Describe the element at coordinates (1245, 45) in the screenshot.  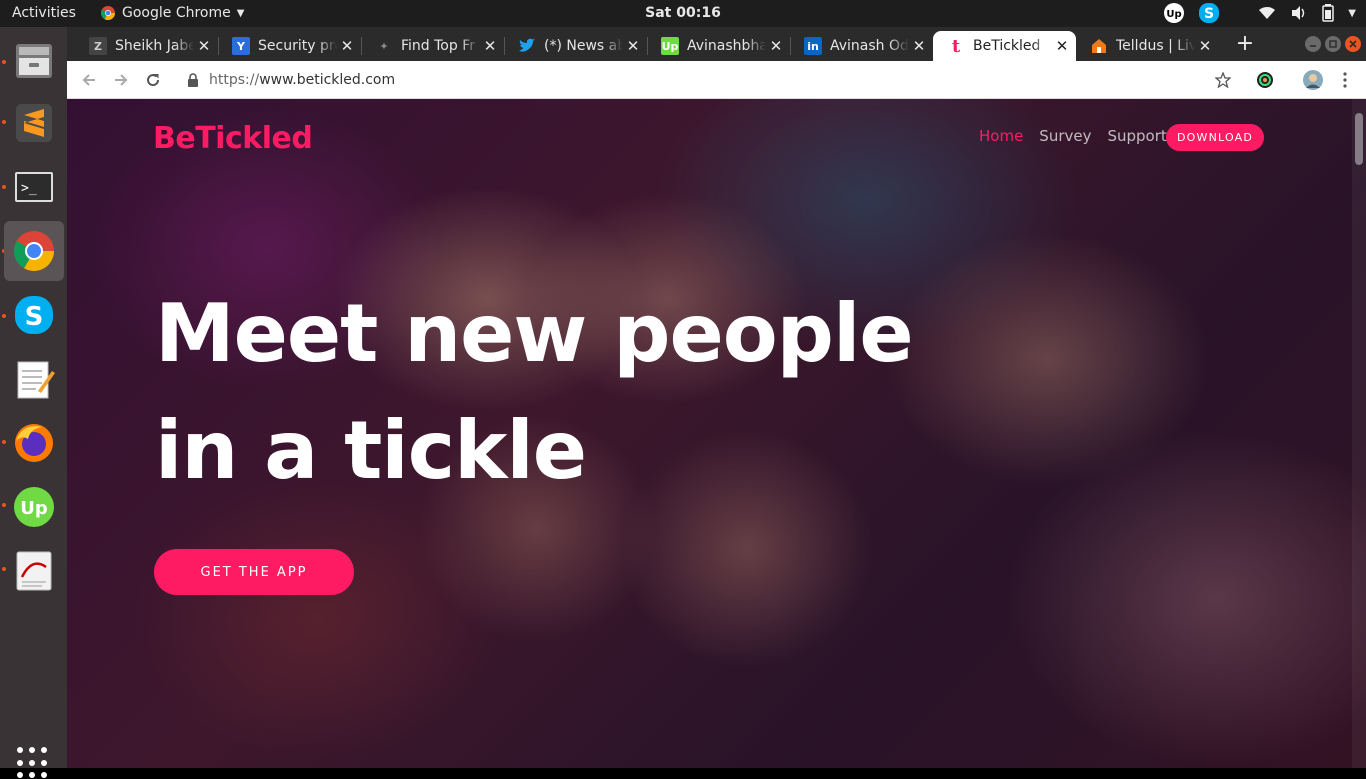
I see `new-tab-button: +` at that location.